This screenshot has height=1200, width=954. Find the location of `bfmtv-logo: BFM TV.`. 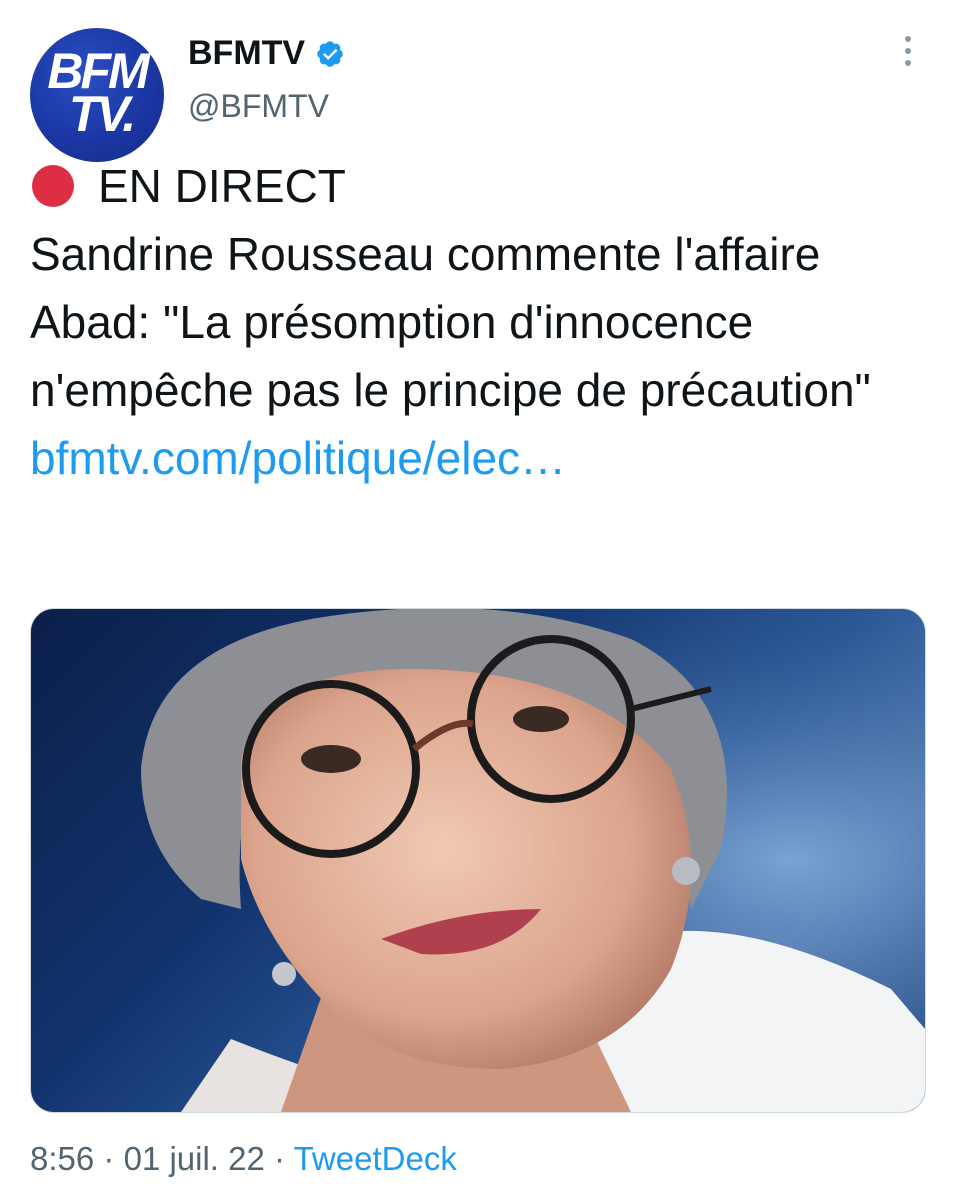

bfmtv-logo: BFM TV. is located at coordinates (97, 94).